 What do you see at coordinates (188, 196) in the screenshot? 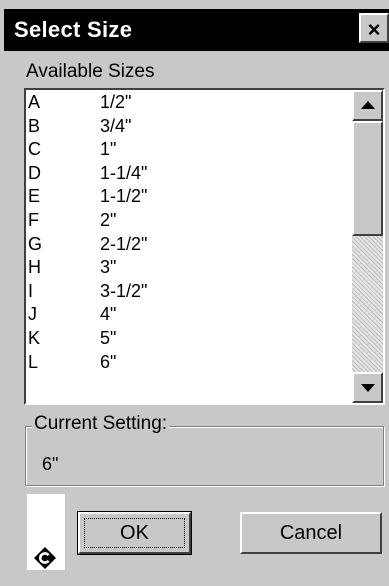
I see `list-item: E 1-1/2"` at bounding box center [188, 196].